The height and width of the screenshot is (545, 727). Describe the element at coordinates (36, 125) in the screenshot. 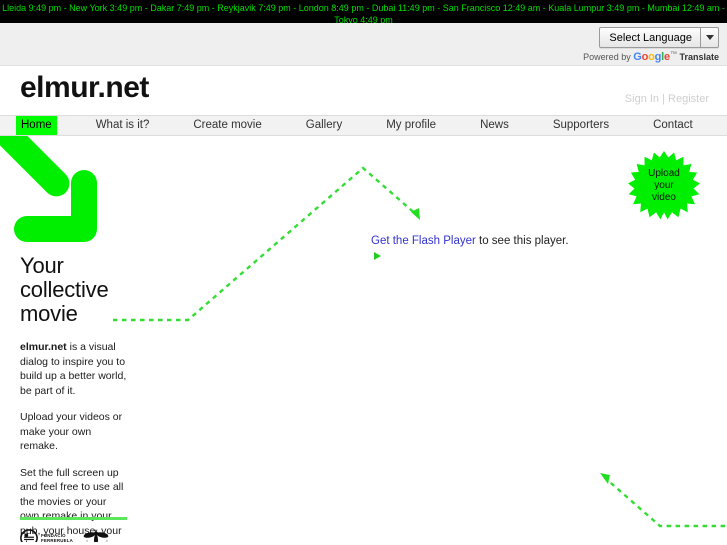

I see `nav-item-home: Home` at that location.